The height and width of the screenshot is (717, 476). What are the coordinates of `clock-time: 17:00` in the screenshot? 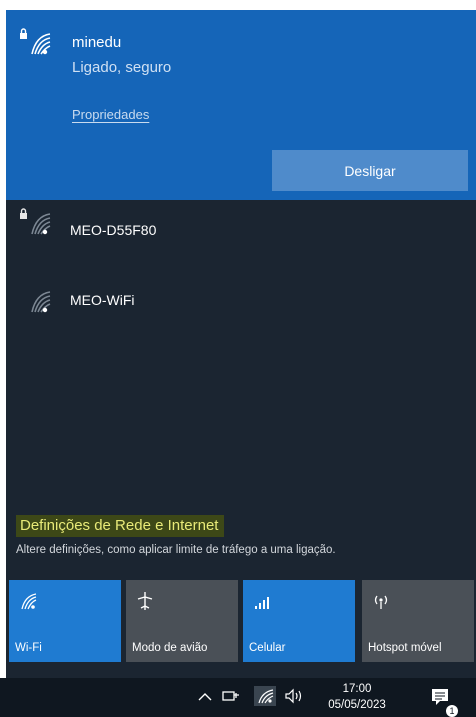 It's located at (357, 689).